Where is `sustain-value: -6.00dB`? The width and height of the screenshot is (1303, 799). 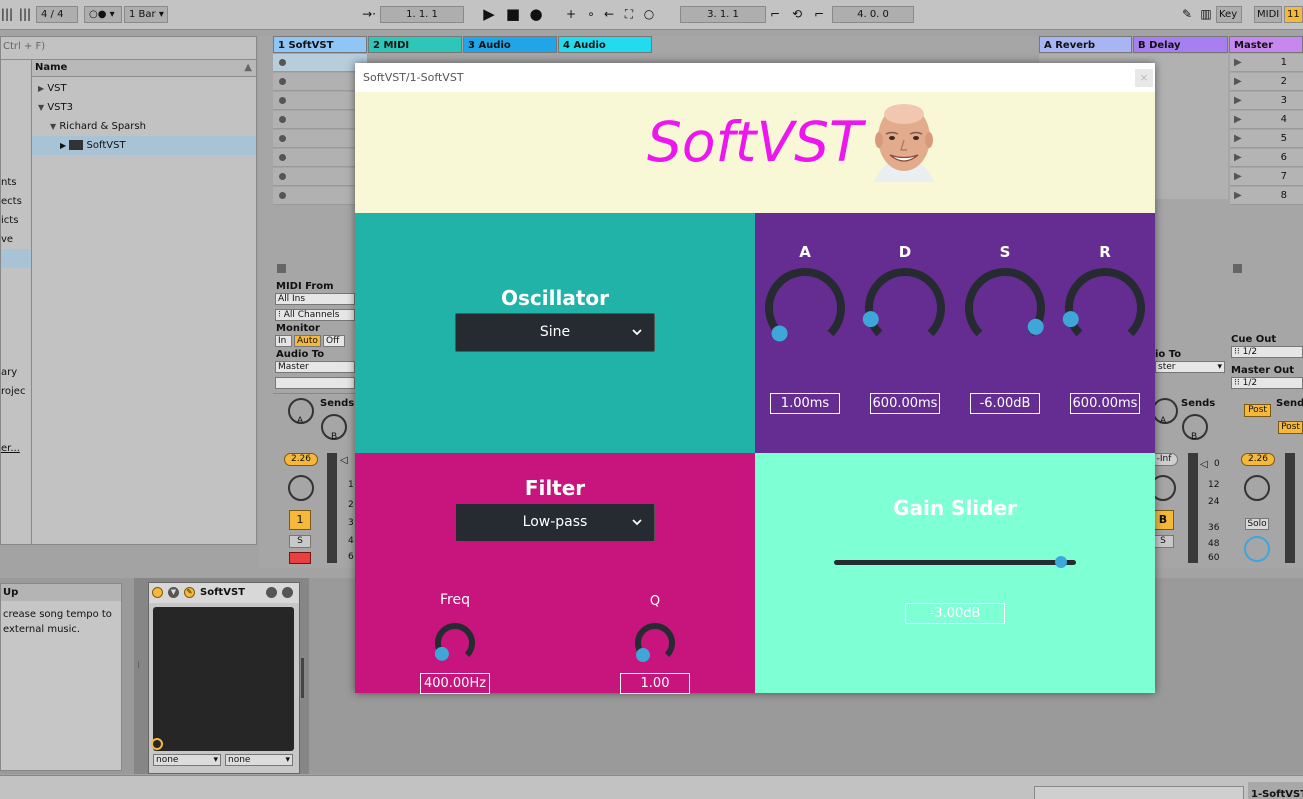 sustain-value: -6.00dB is located at coordinates (1005, 403).